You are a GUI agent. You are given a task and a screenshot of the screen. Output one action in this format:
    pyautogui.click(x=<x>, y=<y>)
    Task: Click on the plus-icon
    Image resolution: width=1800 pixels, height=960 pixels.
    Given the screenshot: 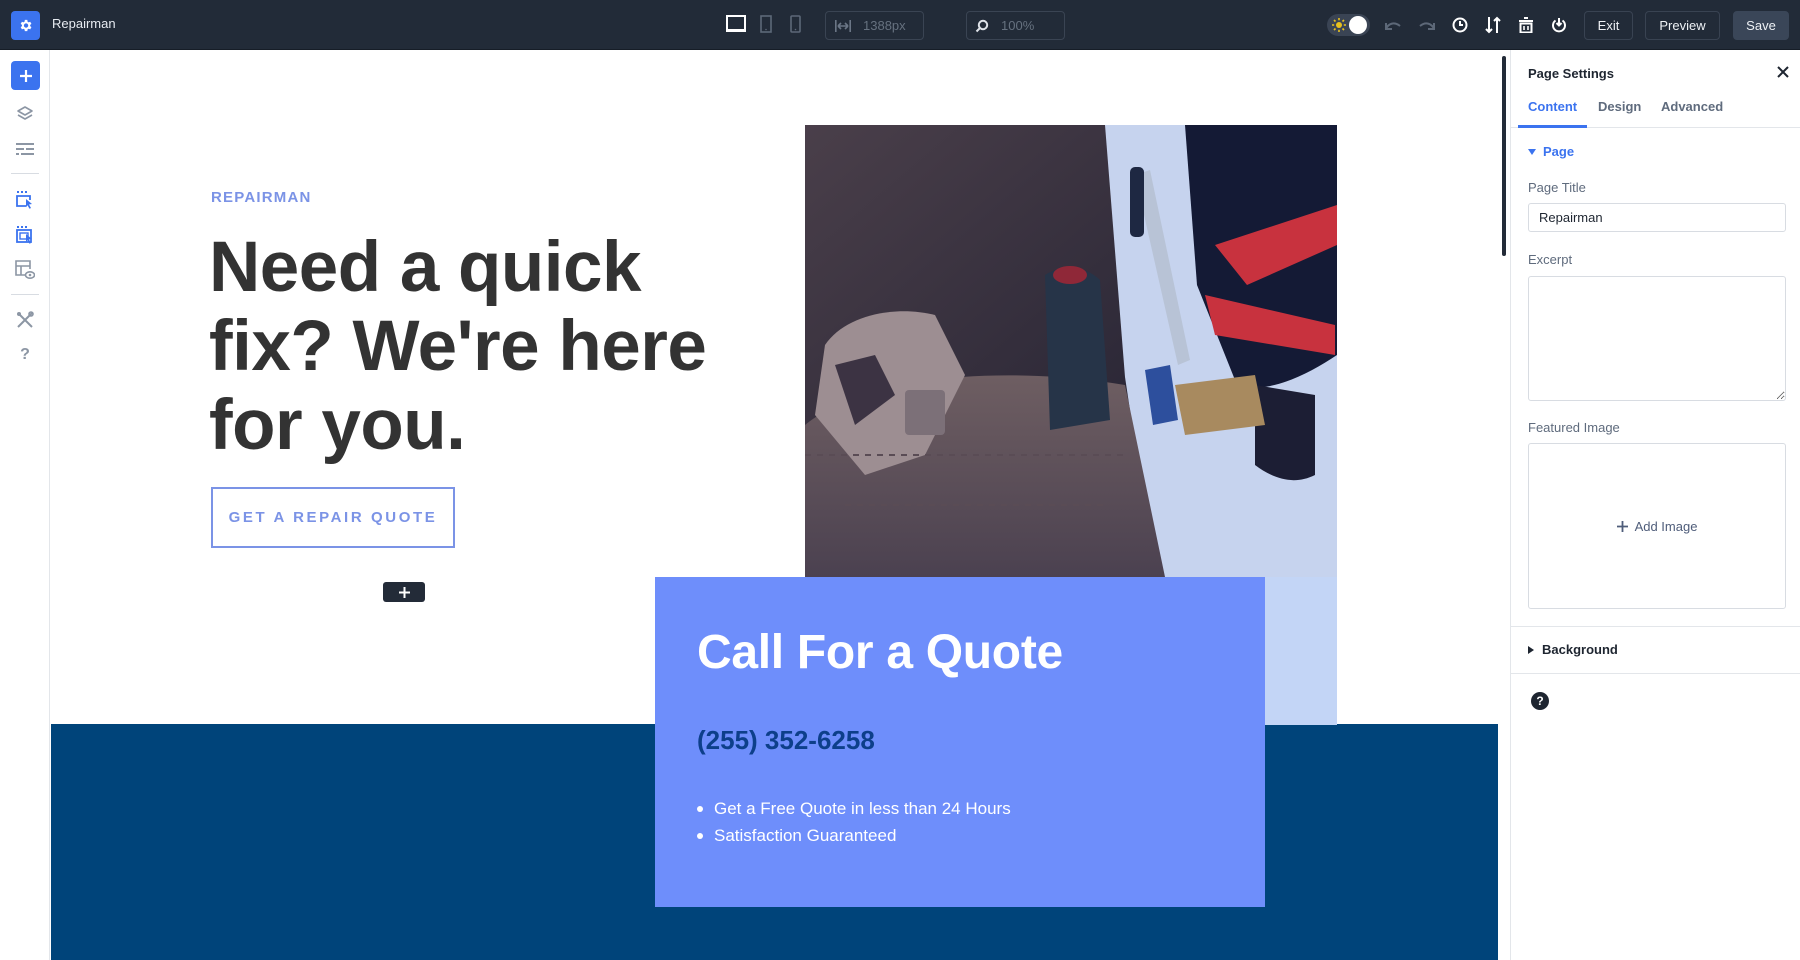 What is the action you would take?
    pyautogui.click(x=1622, y=526)
    